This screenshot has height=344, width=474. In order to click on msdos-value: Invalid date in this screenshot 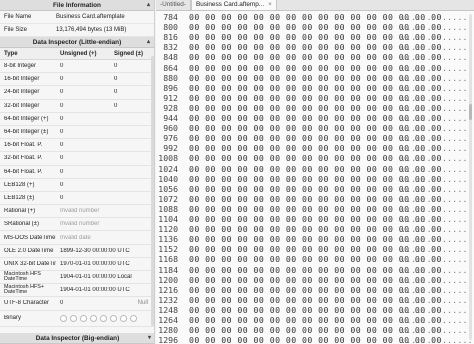, I will do `click(105, 238)`.